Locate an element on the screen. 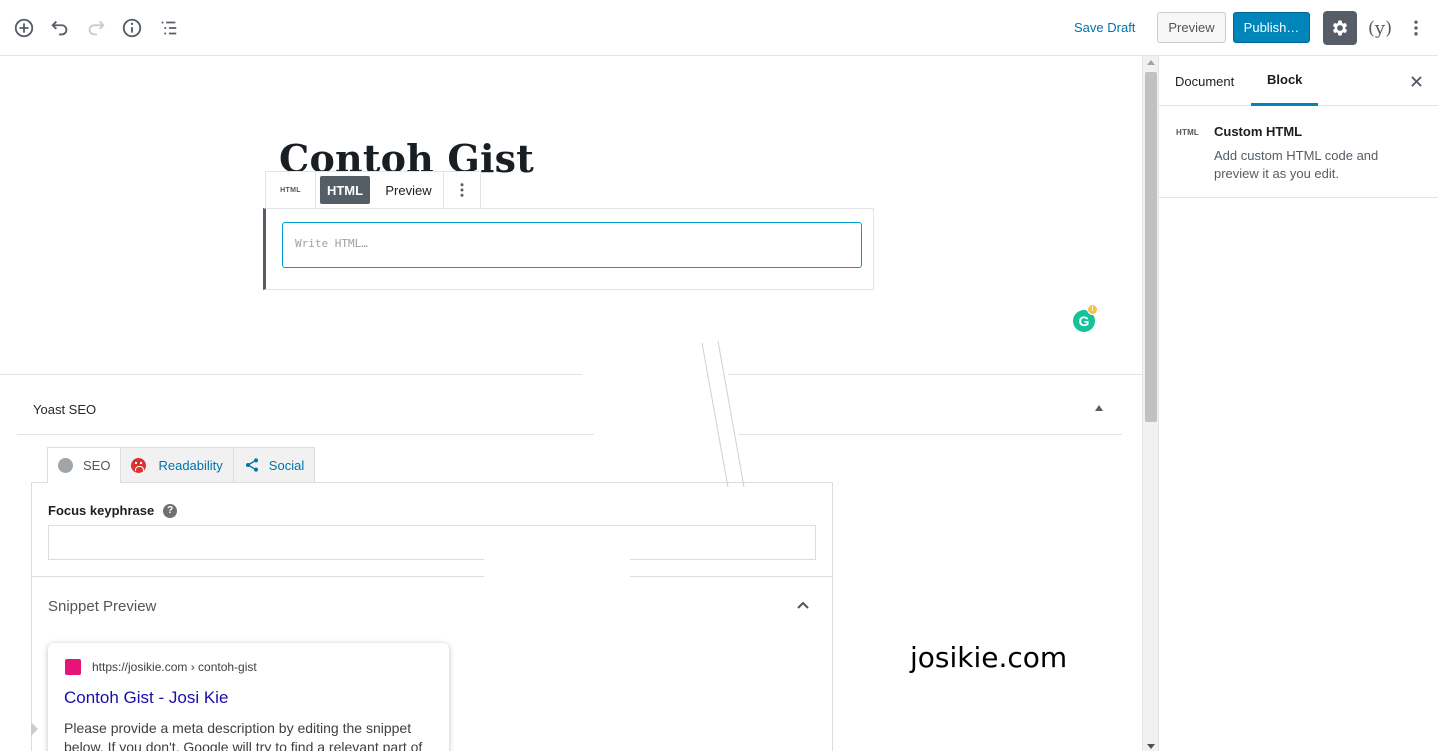 Image resolution: width=1438 pixels, height=751 pixels. editor-scrollbar is located at coordinates (1150, 403).